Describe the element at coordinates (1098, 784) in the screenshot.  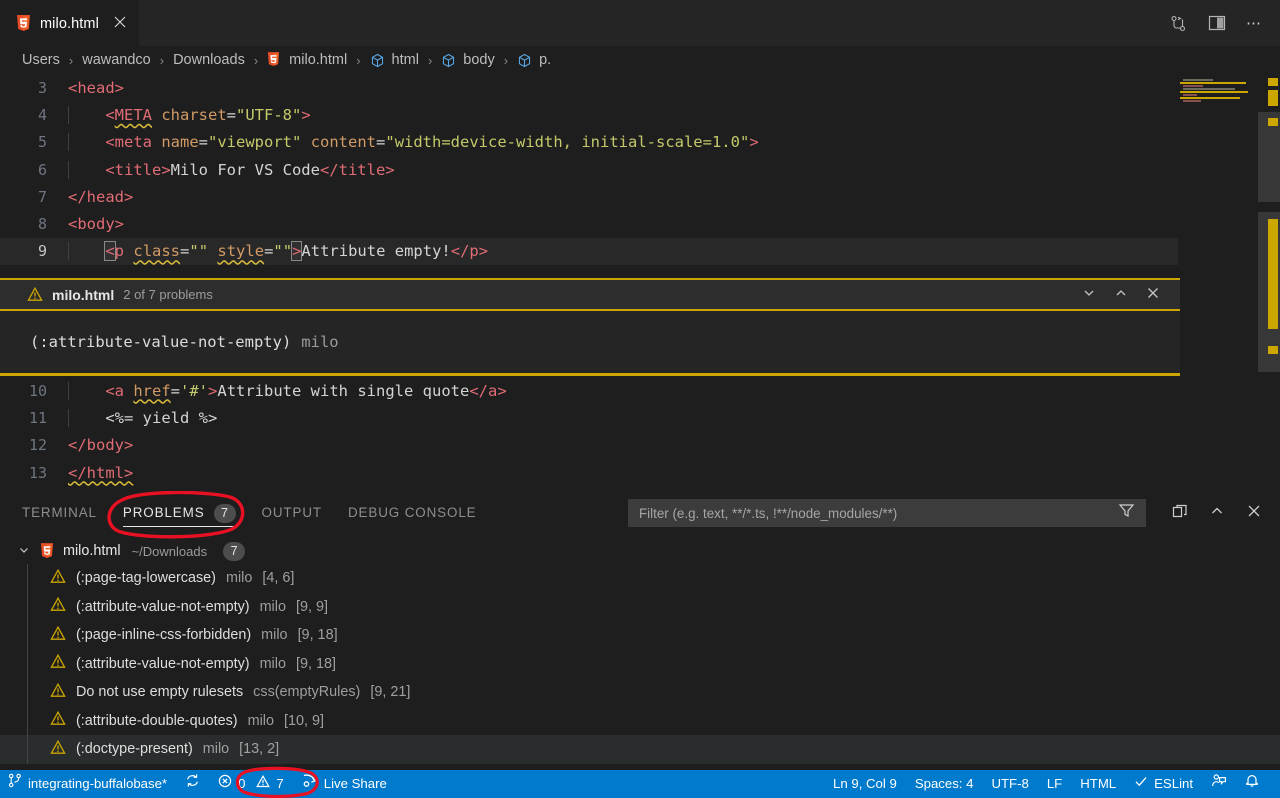
I see `status-language-mode: HTML` at that location.